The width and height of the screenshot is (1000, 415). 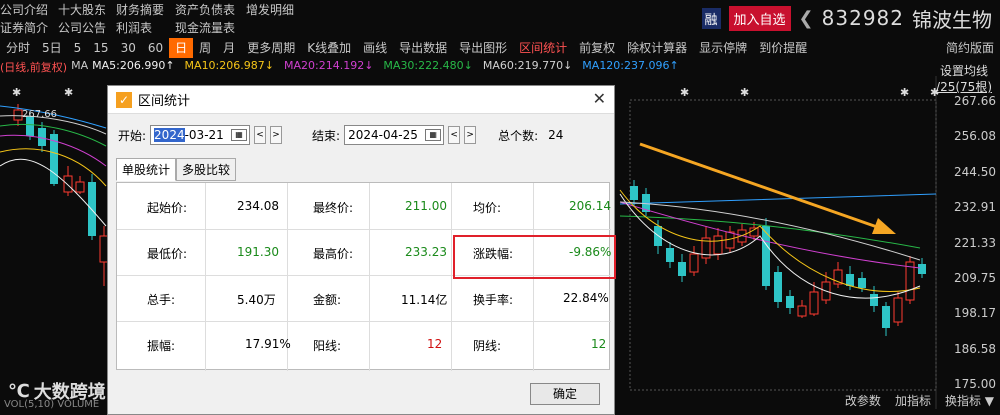 What do you see at coordinates (428, 65) in the screenshot?
I see `ma30-value: MA30:222.480↓` at bounding box center [428, 65].